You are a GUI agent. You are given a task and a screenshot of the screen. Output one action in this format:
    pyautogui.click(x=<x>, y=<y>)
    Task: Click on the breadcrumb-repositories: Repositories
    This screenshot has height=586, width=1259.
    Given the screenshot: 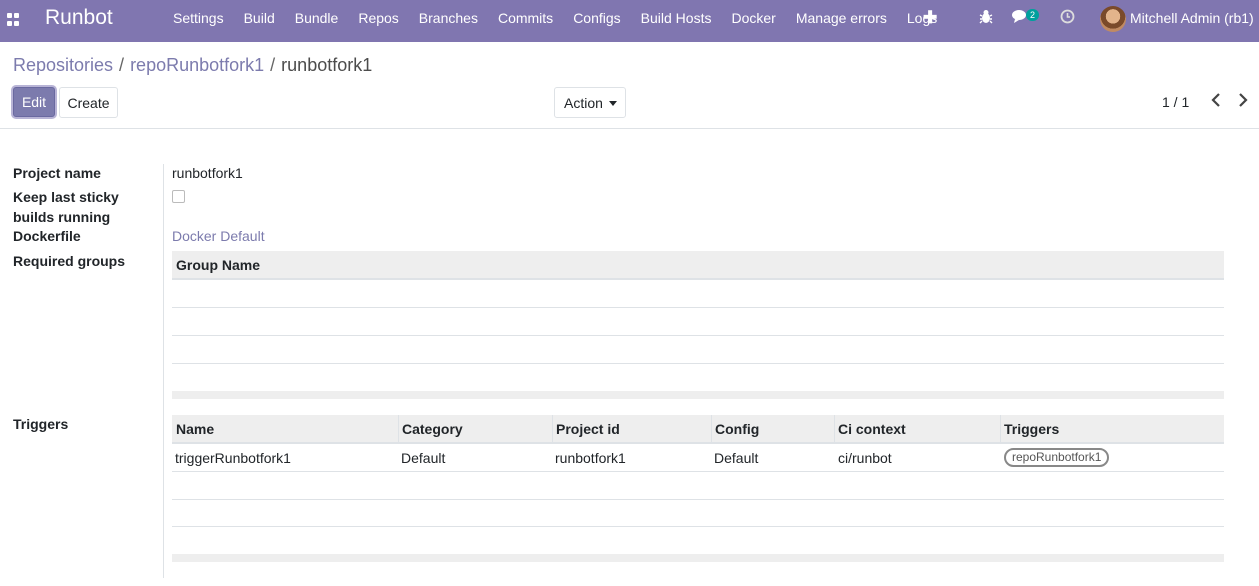 What is the action you would take?
    pyautogui.click(x=63, y=65)
    